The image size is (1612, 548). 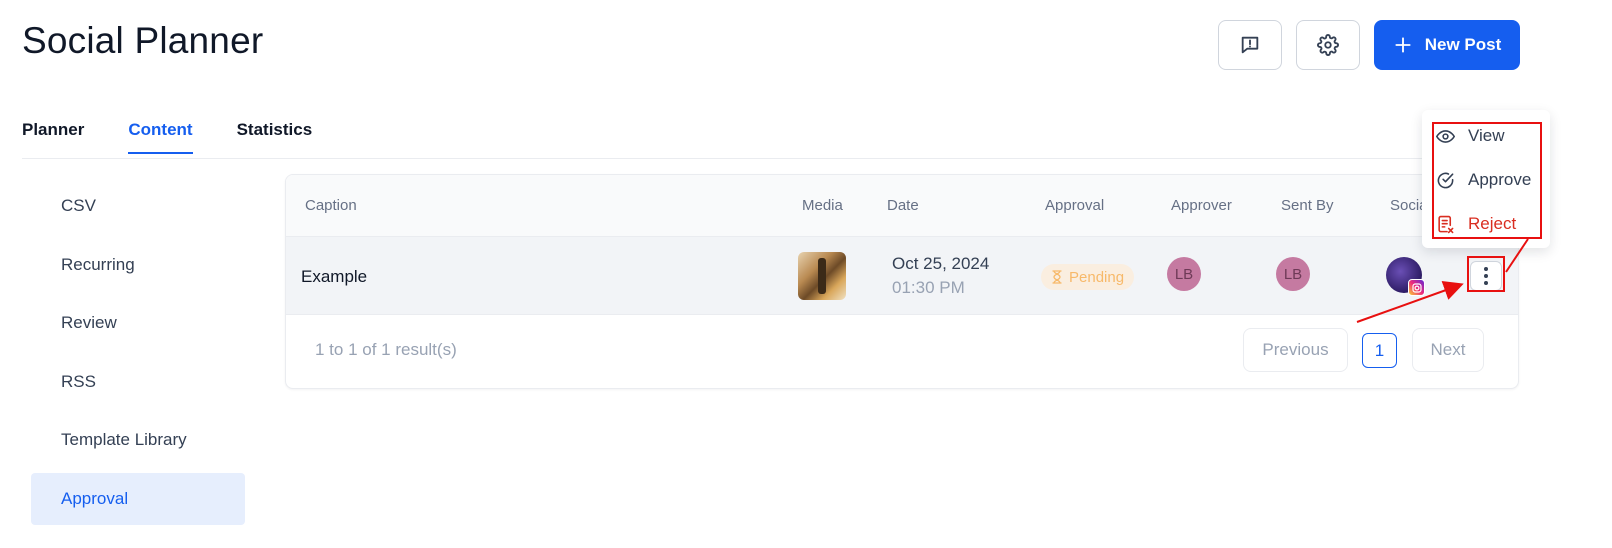 I want to click on column-approval: Approval, so click(x=1075, y=205).